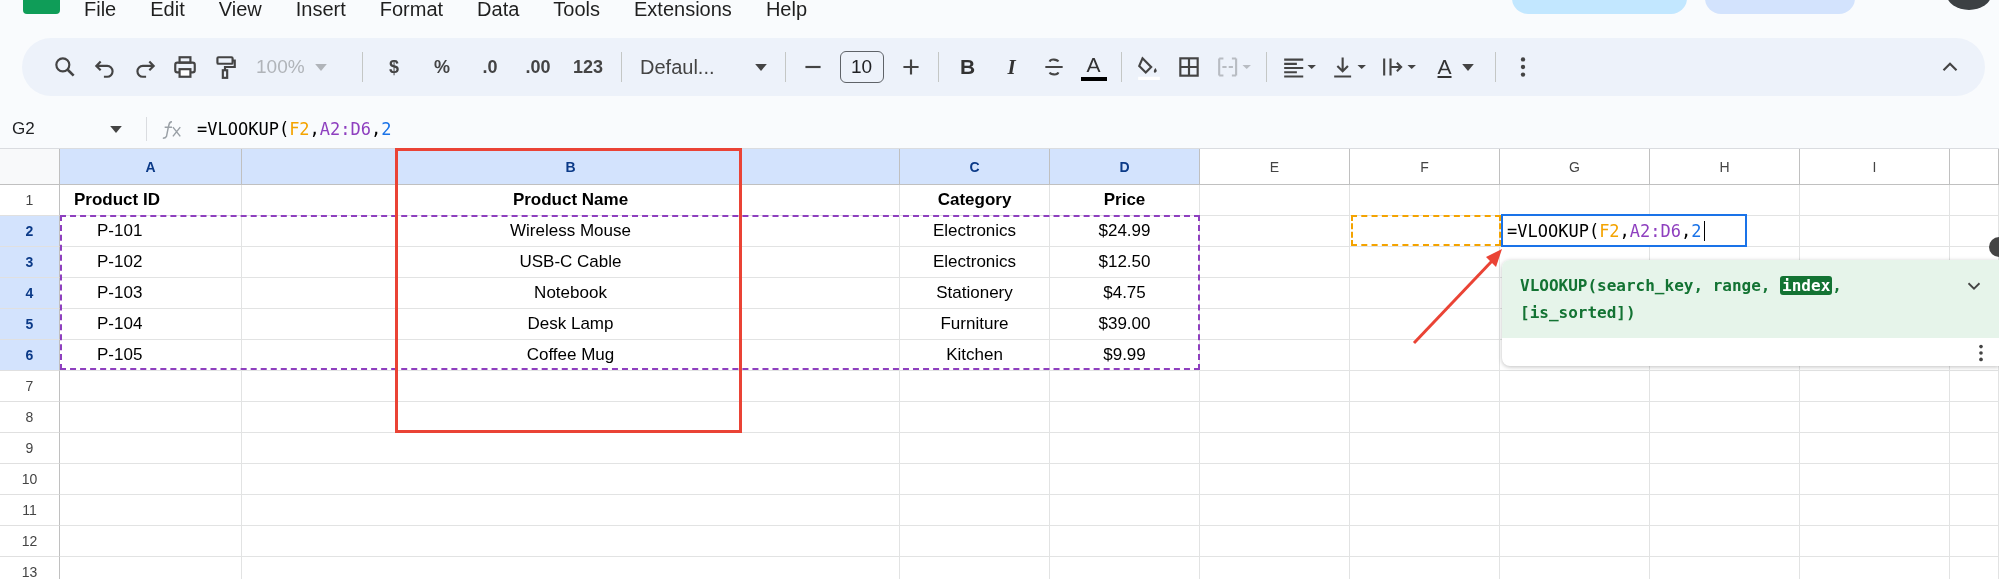 This screenshot has width=1999, height=579. Describe the element at coordinates (442, 67) in the screenshot. I see `number-format-button: %` at that location.